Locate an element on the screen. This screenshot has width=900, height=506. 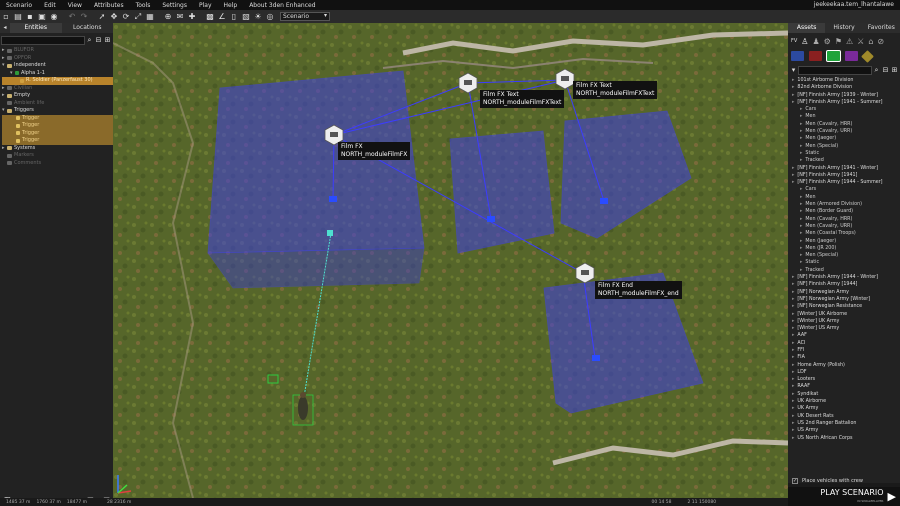
asset-subcategory: ▸ Men (Special) is located at coordinates (846, 255).